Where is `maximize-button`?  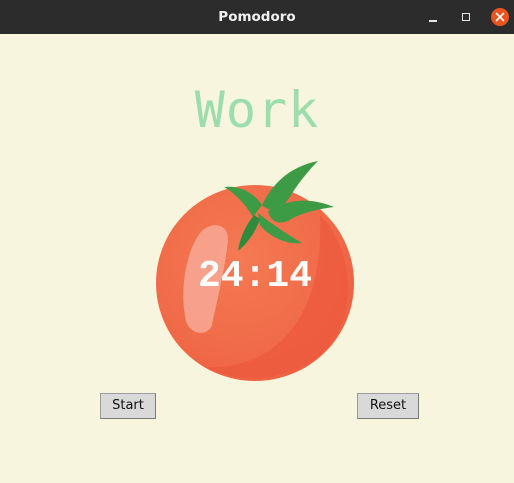 maximize-button is located at coordinates (466, 17).